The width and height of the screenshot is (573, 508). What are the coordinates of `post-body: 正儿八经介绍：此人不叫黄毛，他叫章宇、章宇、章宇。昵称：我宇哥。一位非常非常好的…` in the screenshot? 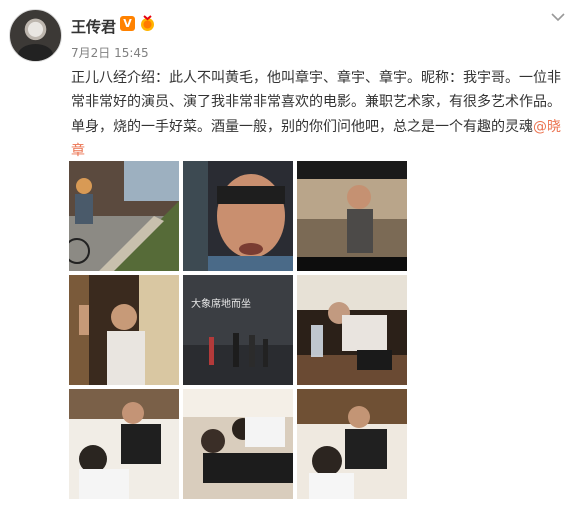 It's located at (316, 102).